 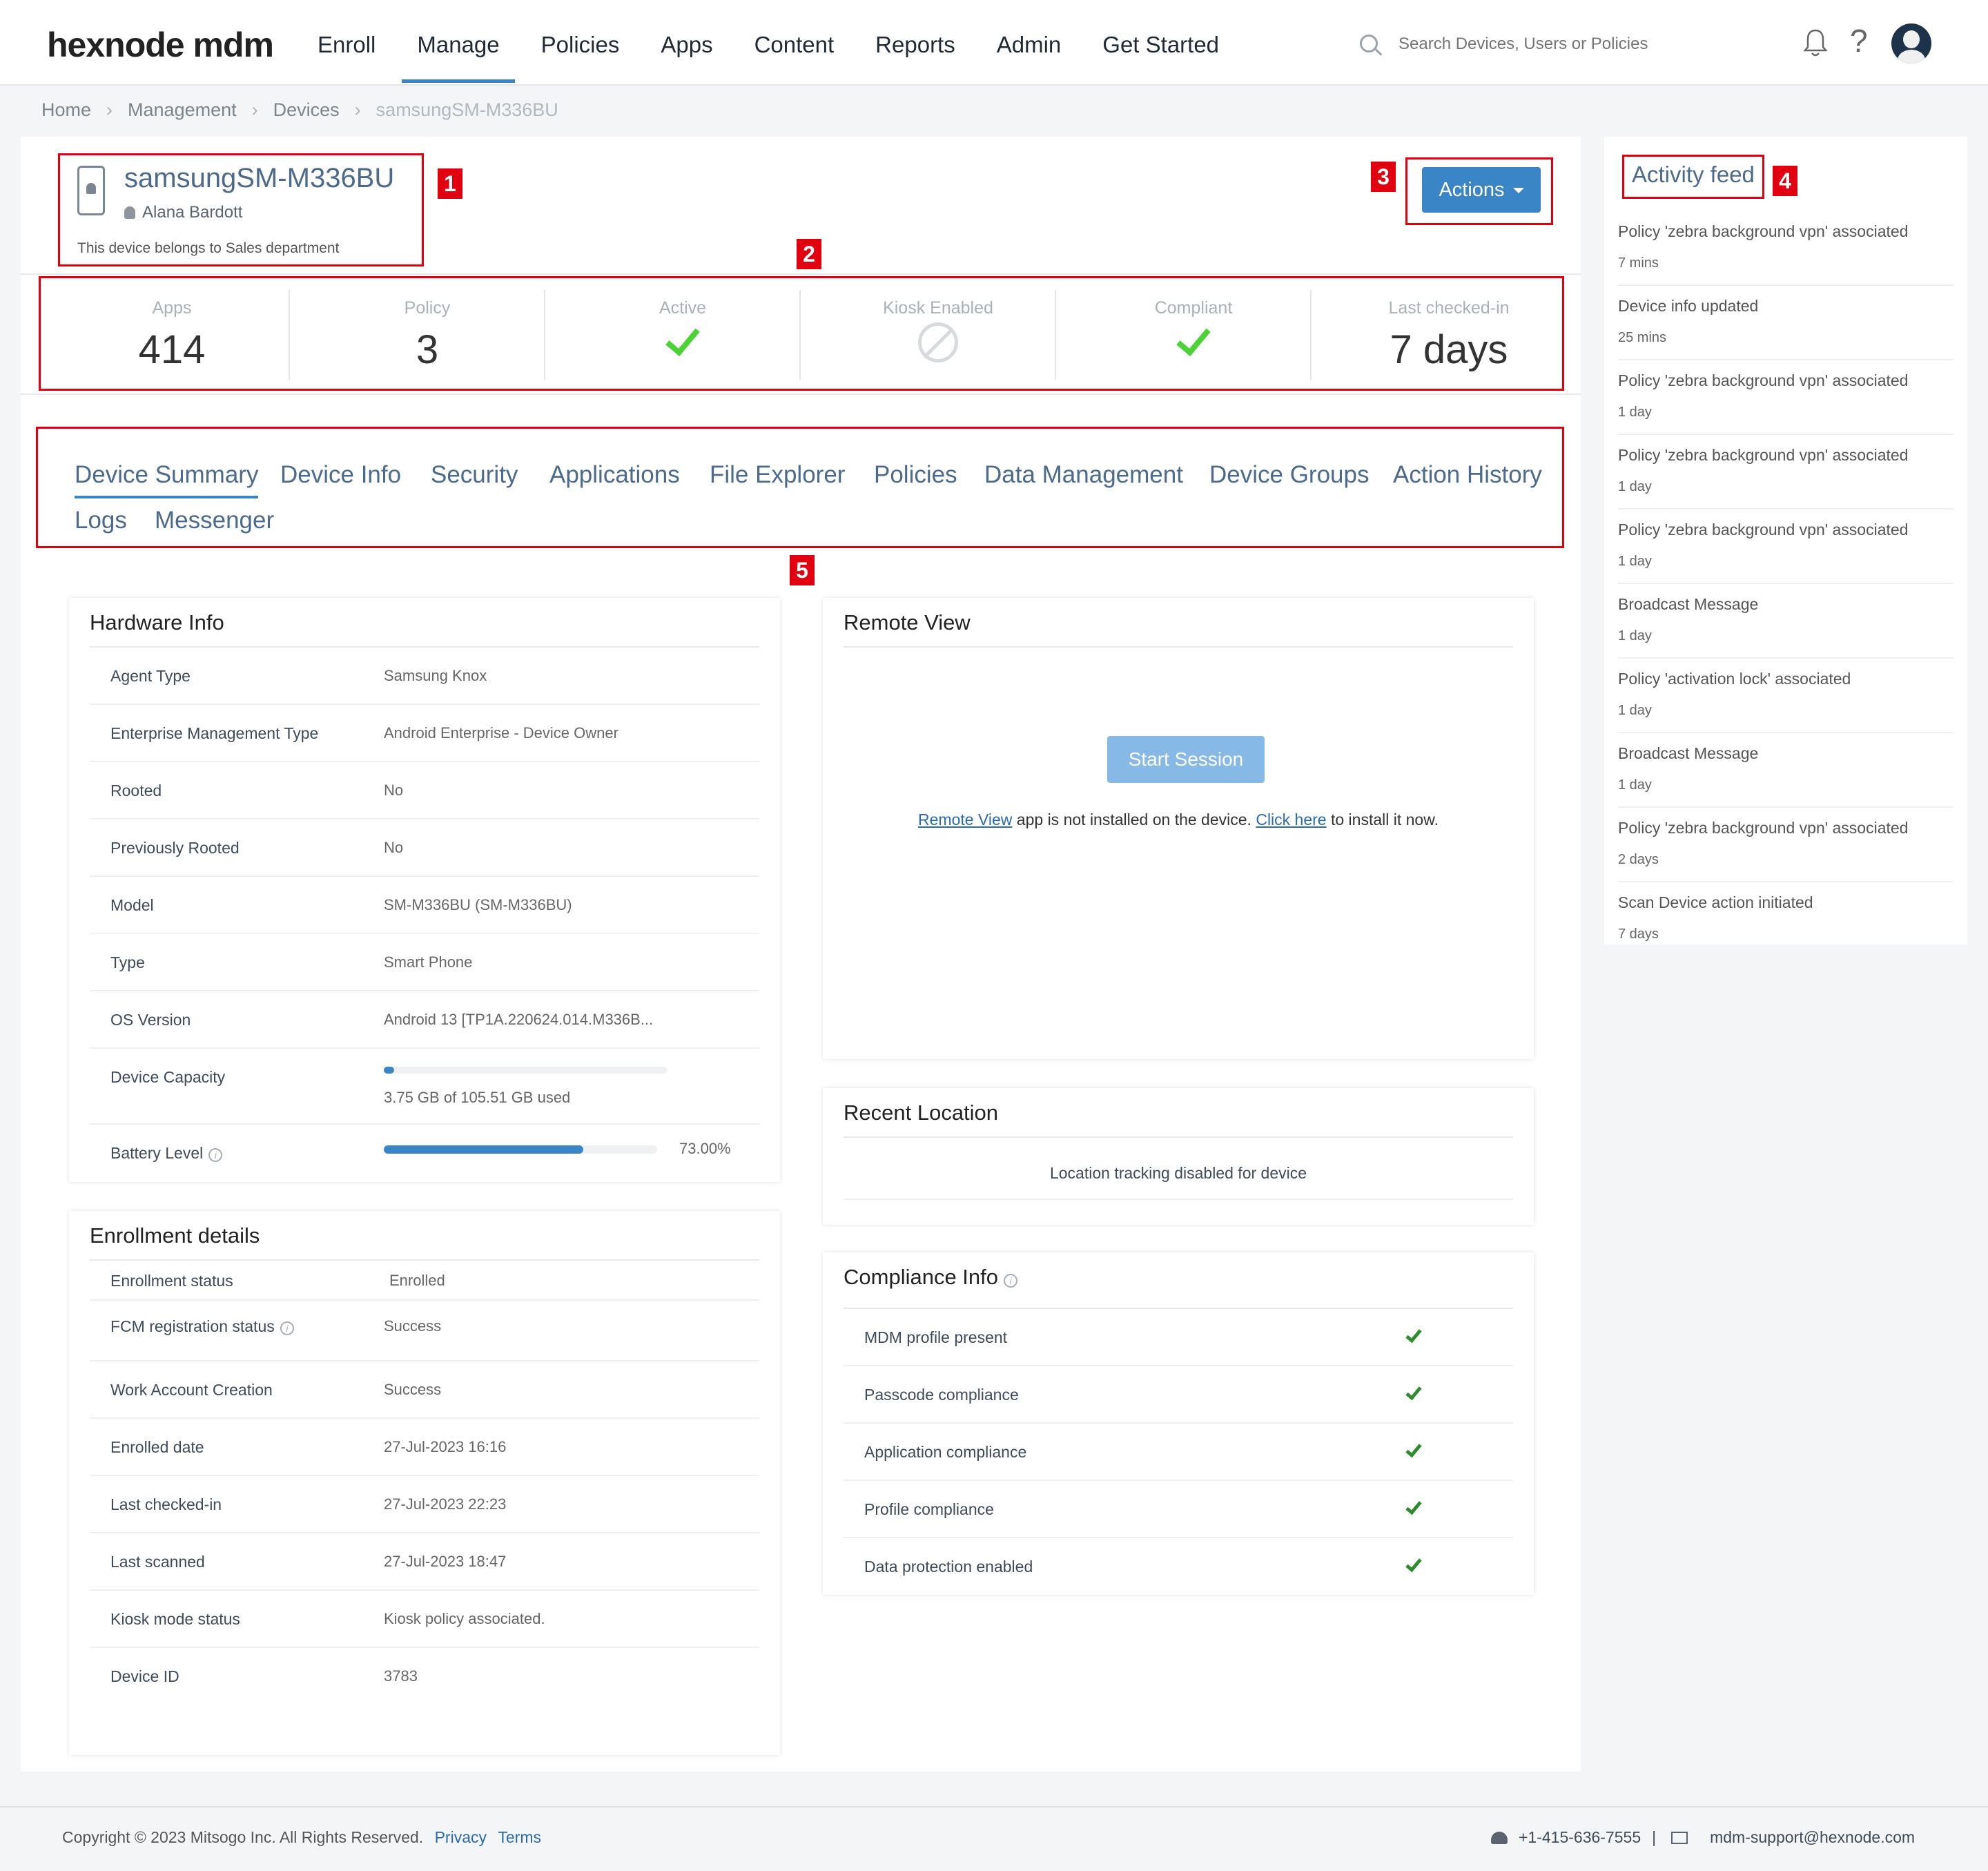 I want to click on compliance-row: Passcode compliance, so click(x=1178, y=1395).